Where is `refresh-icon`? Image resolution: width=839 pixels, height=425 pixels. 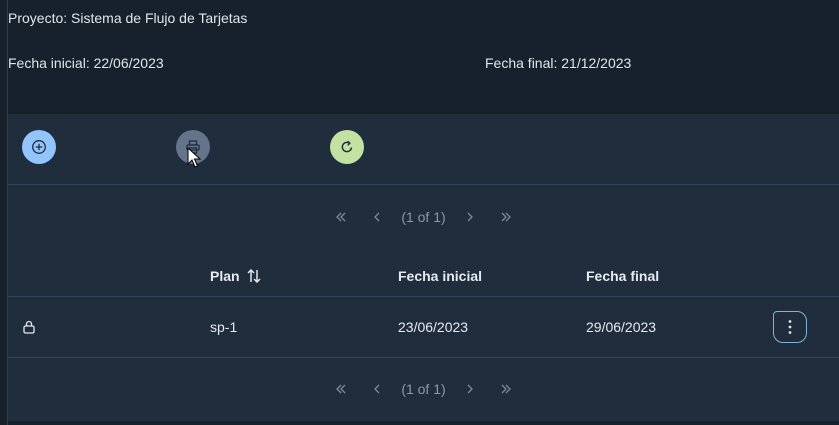 refresh-icon is located at coordinates (347, 146).